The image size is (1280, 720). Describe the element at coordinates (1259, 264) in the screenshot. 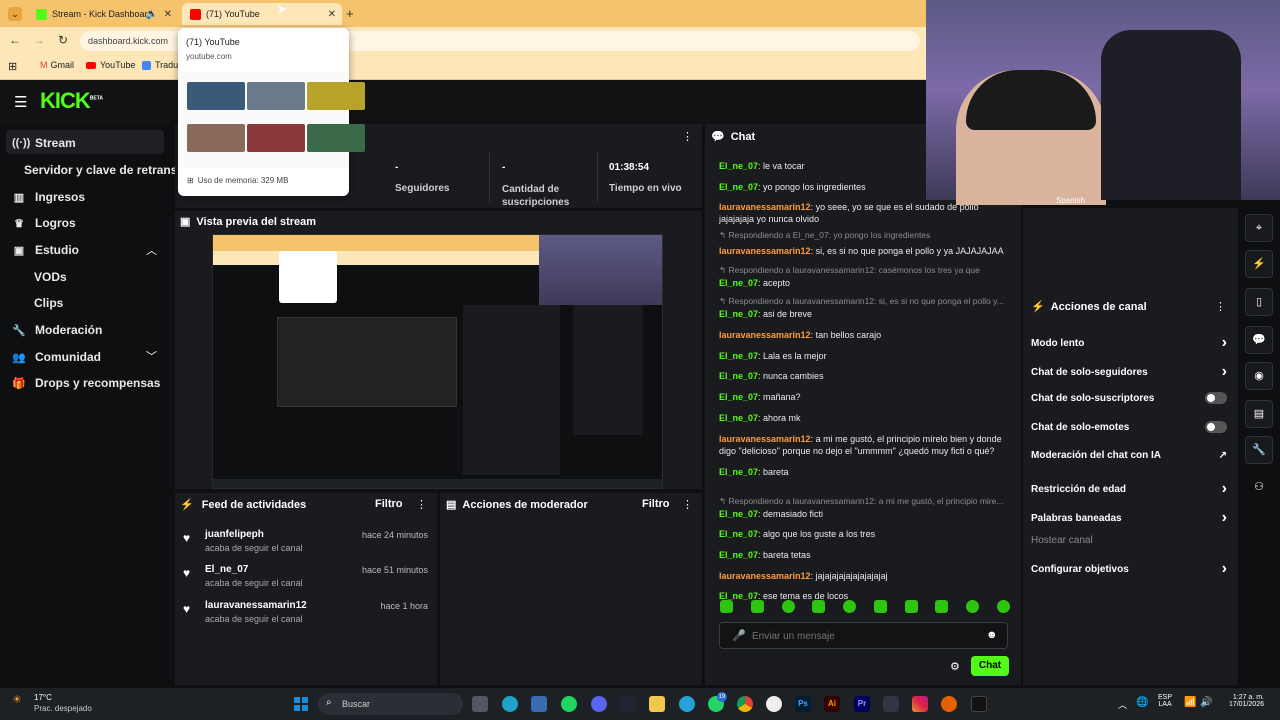

I see `lightning-icon: ⚡` at that location.